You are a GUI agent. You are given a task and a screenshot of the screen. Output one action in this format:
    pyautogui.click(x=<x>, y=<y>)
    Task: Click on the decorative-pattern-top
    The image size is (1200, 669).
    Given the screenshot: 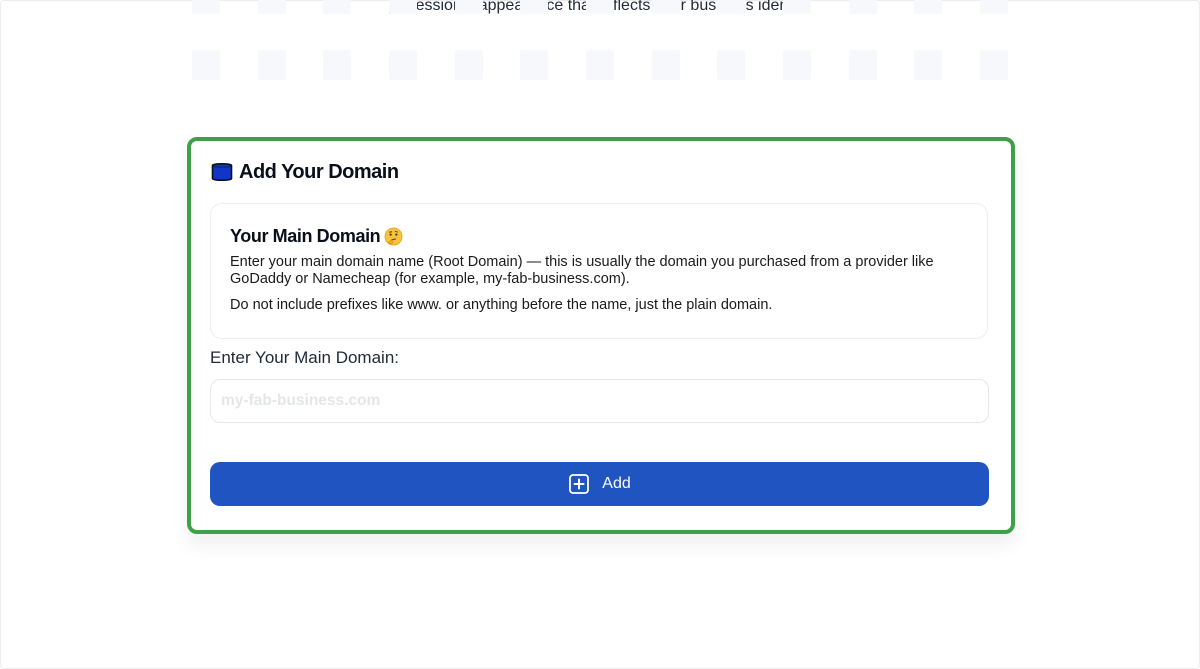 What is the action you would take?
    pyautogui.click(x=600, y=7)
    